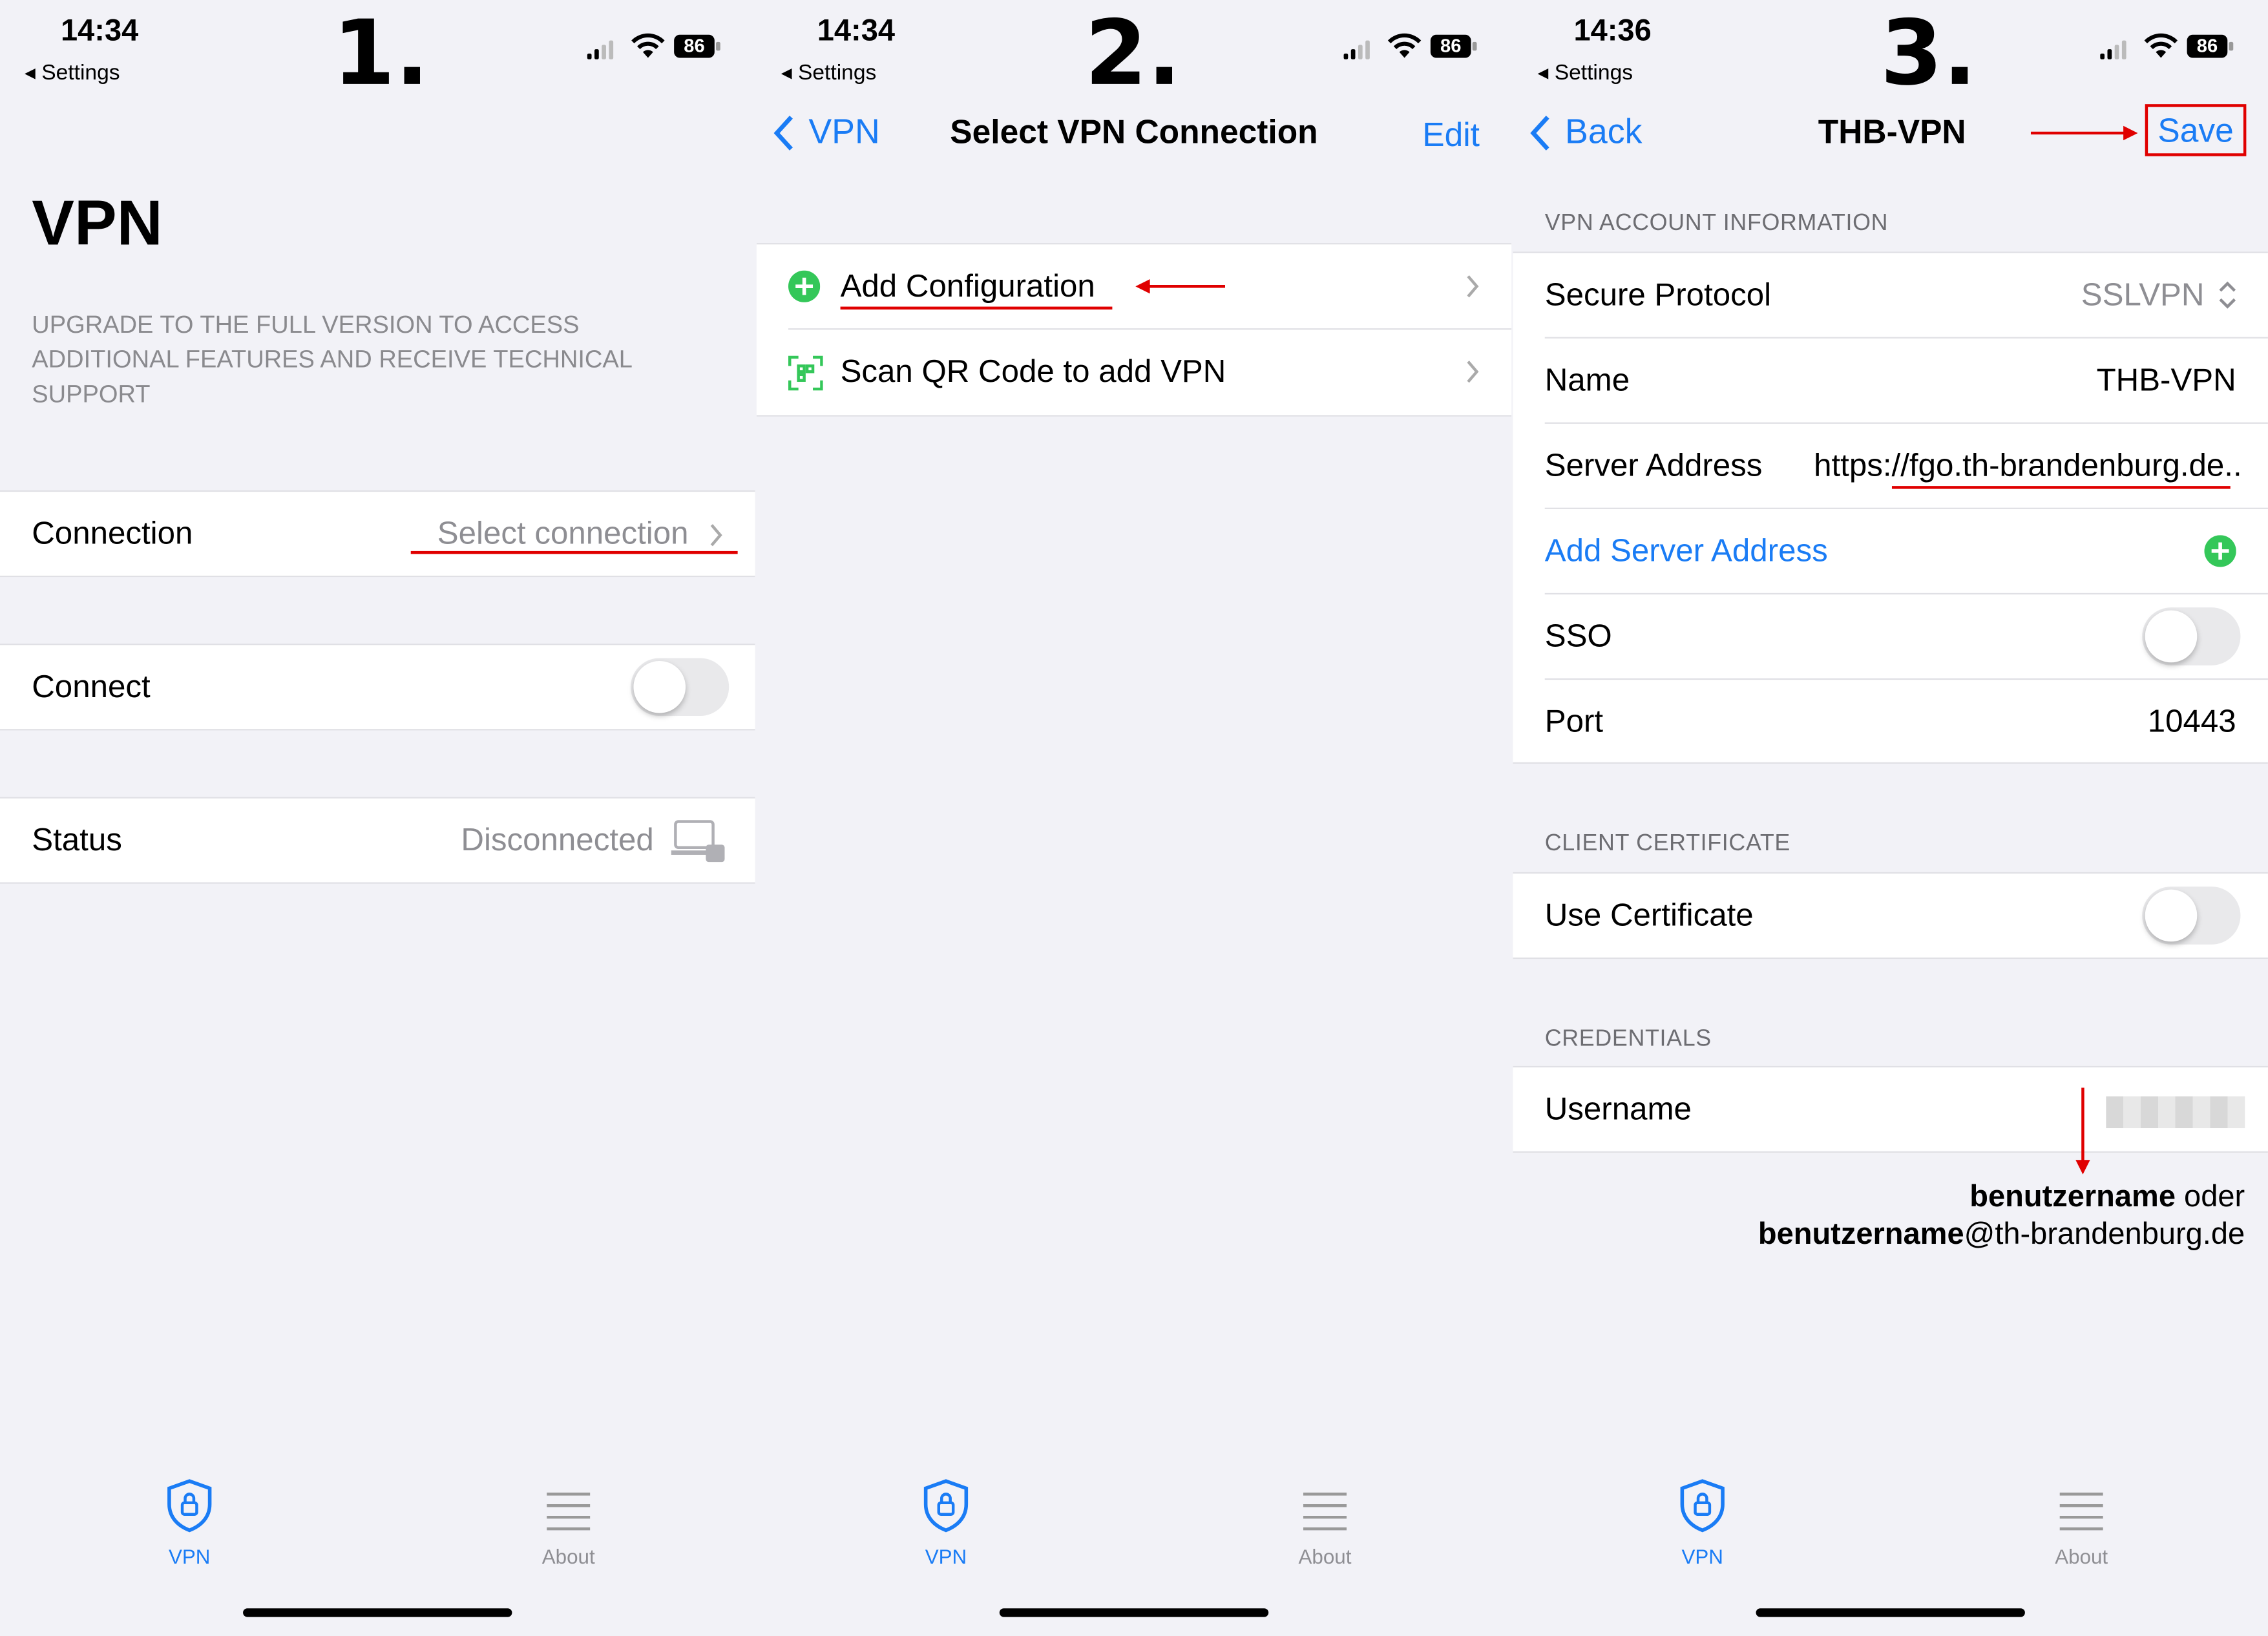 The height and width of the screenshot is (1636, 2268). What do you see at coordinates (1180, 287) in the screenshot?
I see `annotation-arrow-left-icon` at bounding box center [1180, 287].